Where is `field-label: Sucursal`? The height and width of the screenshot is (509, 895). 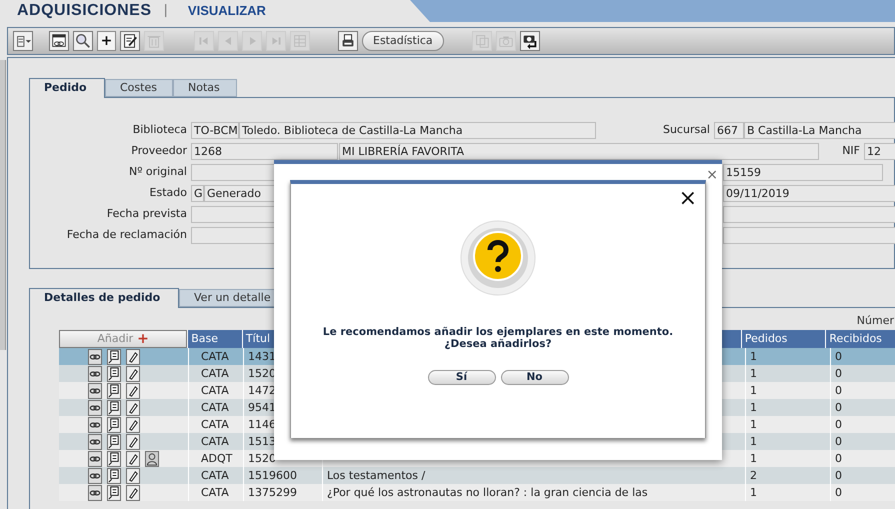 field-label: Sucursal is located at coordinates (686, 130).